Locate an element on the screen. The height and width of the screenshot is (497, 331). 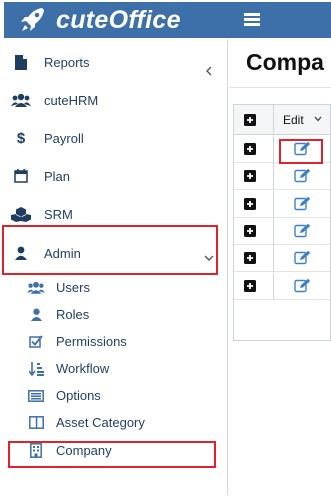
brand-logo: cuteOffice is located at coordinates (116, 20).